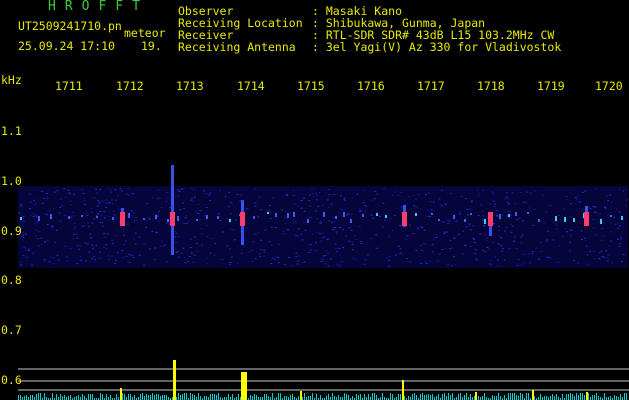 The height and width of the screenshot is (400, 629). What do you see at coordinates (301, 395) in the screenshot?
I see `signal-strength-bar` at bounding box center [301, 395].